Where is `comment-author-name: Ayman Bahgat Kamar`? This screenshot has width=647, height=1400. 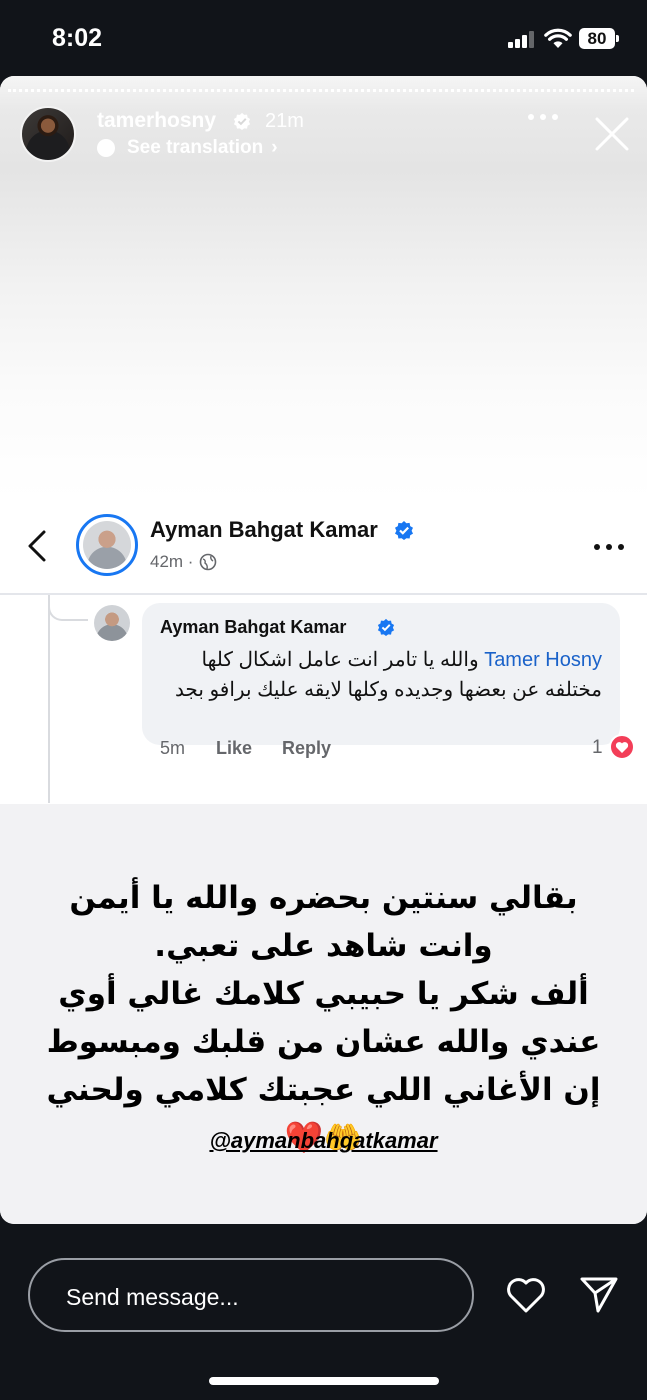
comment-author-name: Ayman Bahgat Kamar is located at coordinates (253, 627).